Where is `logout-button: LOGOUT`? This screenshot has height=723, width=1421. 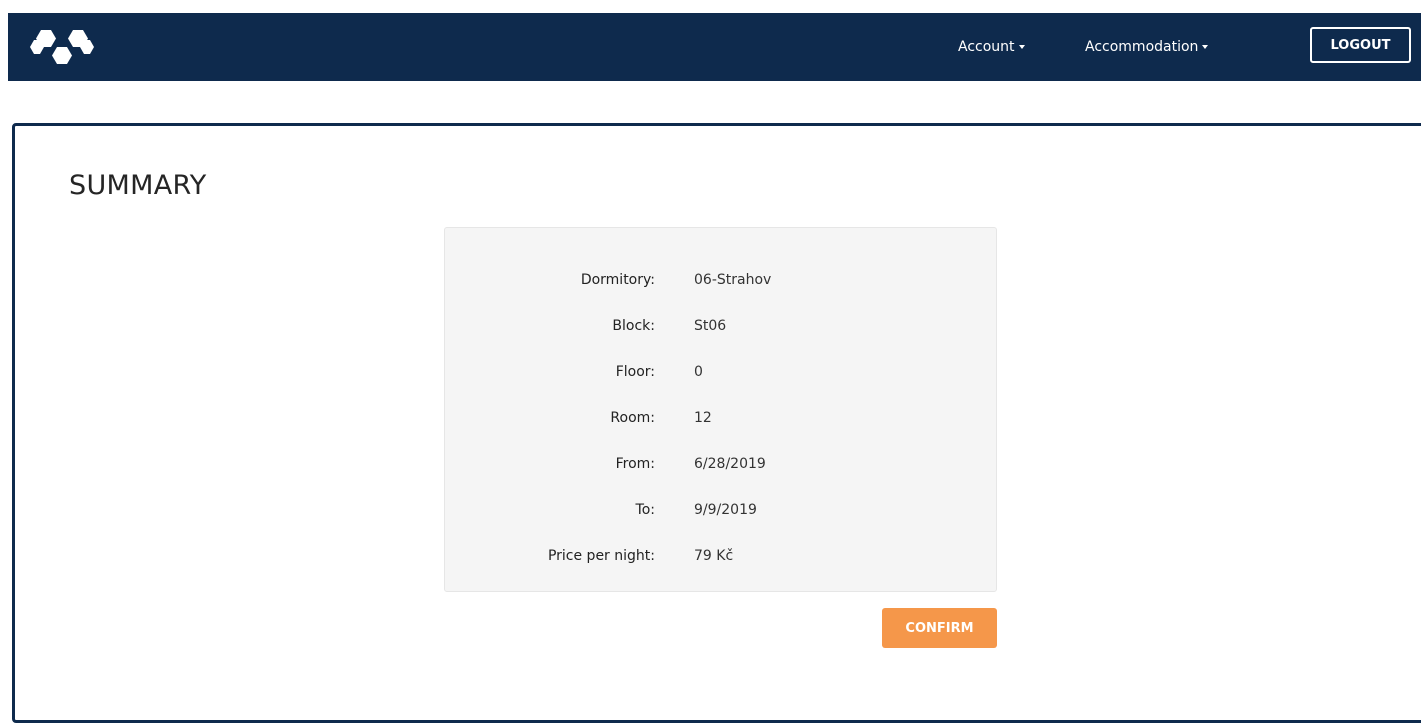 logout-button: LOGOUT is located at coordinates (1360, 45).